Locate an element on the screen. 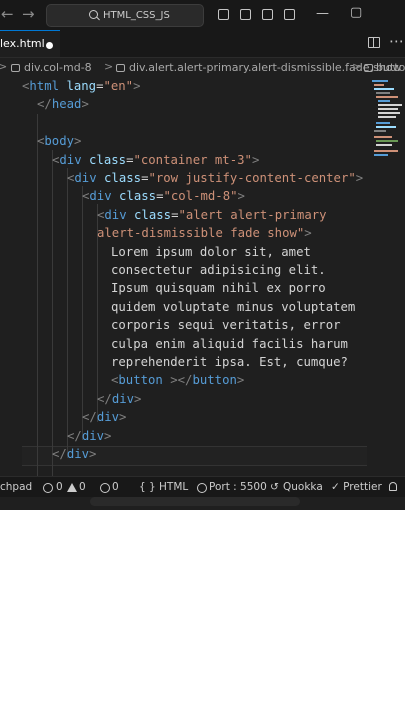 Image resolution: width=405 pixels, height=720 pixels. code-token: quidem voluptate minus voluptatem is located at coordinates (233, 306).